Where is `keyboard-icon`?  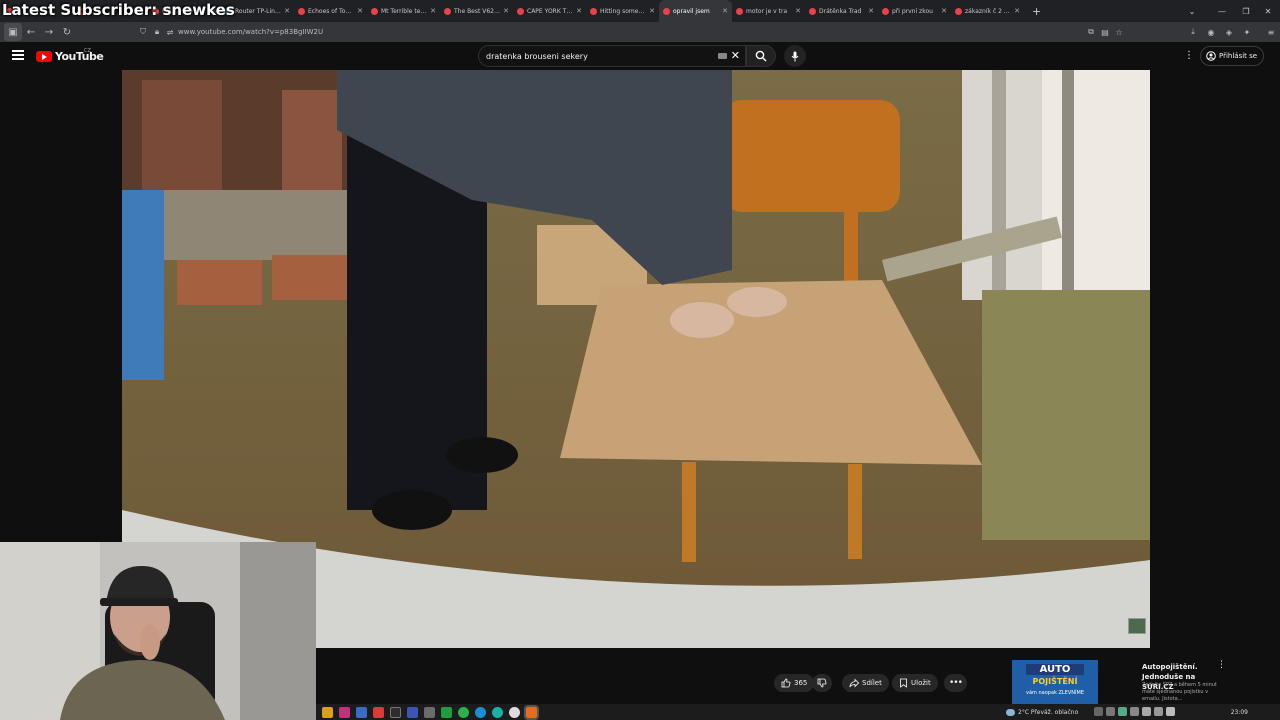 keyboard-icon is located at coordinates (722, 56).